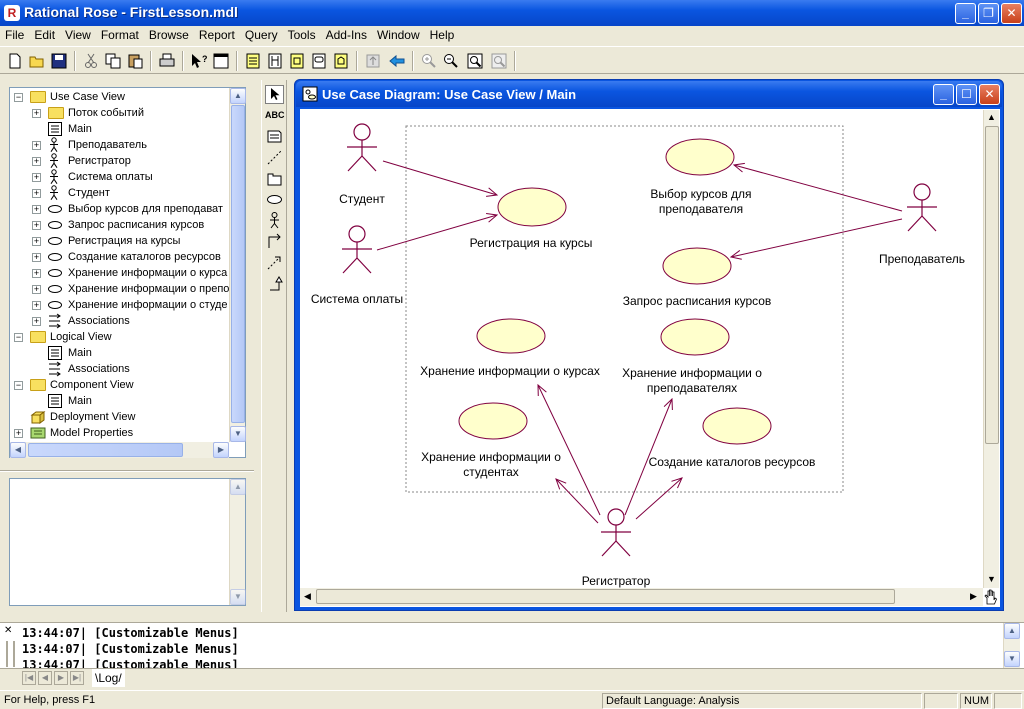 Image resolution: width=1024 pixels, height=709 pixels. What do you see at coordinates (616, 532) in the screenshot?
I see `actor-registrar` at bounding box center [616, 532].